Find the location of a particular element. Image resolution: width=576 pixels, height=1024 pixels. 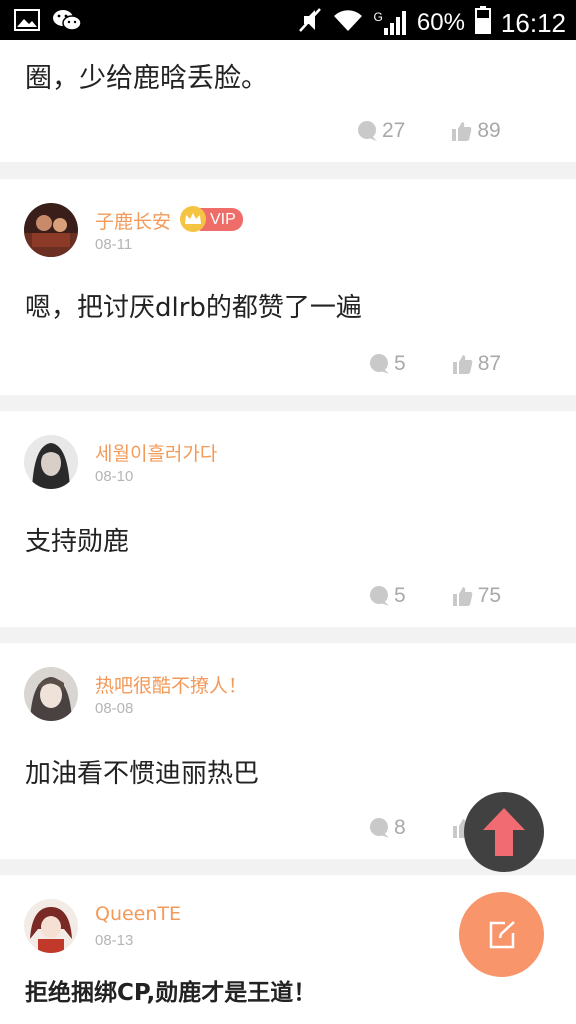

username: 热吧很酷不撩人！ is located at coordinates (171, 684).